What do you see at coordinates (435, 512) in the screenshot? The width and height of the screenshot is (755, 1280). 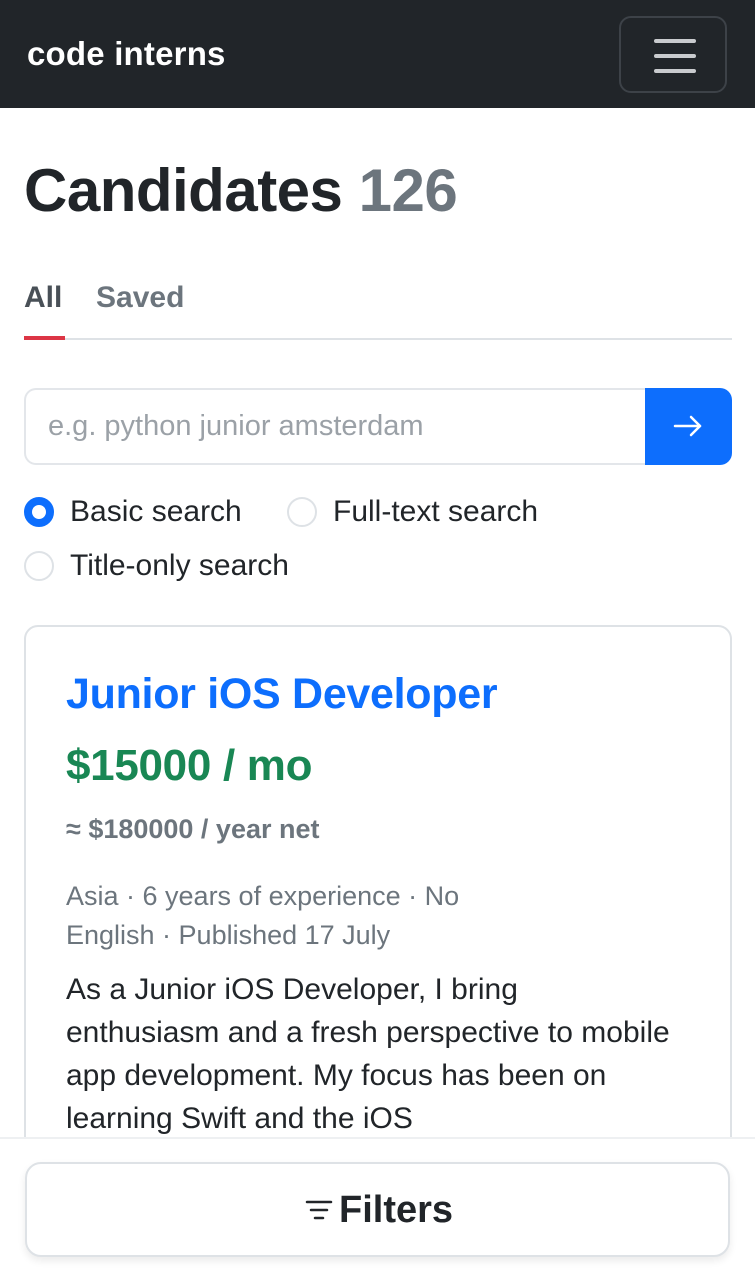 I see `radio-full-text-search-label: Full-text search` at bounding box center [435, 512].